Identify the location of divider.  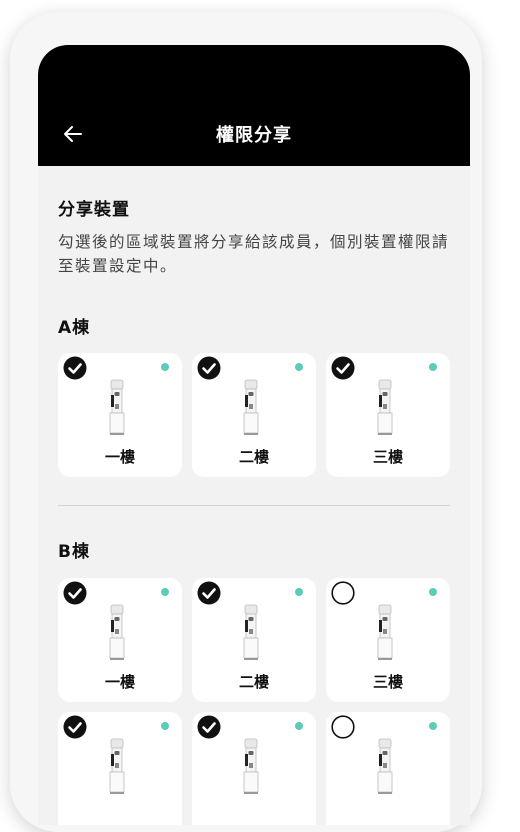
(254, 505).